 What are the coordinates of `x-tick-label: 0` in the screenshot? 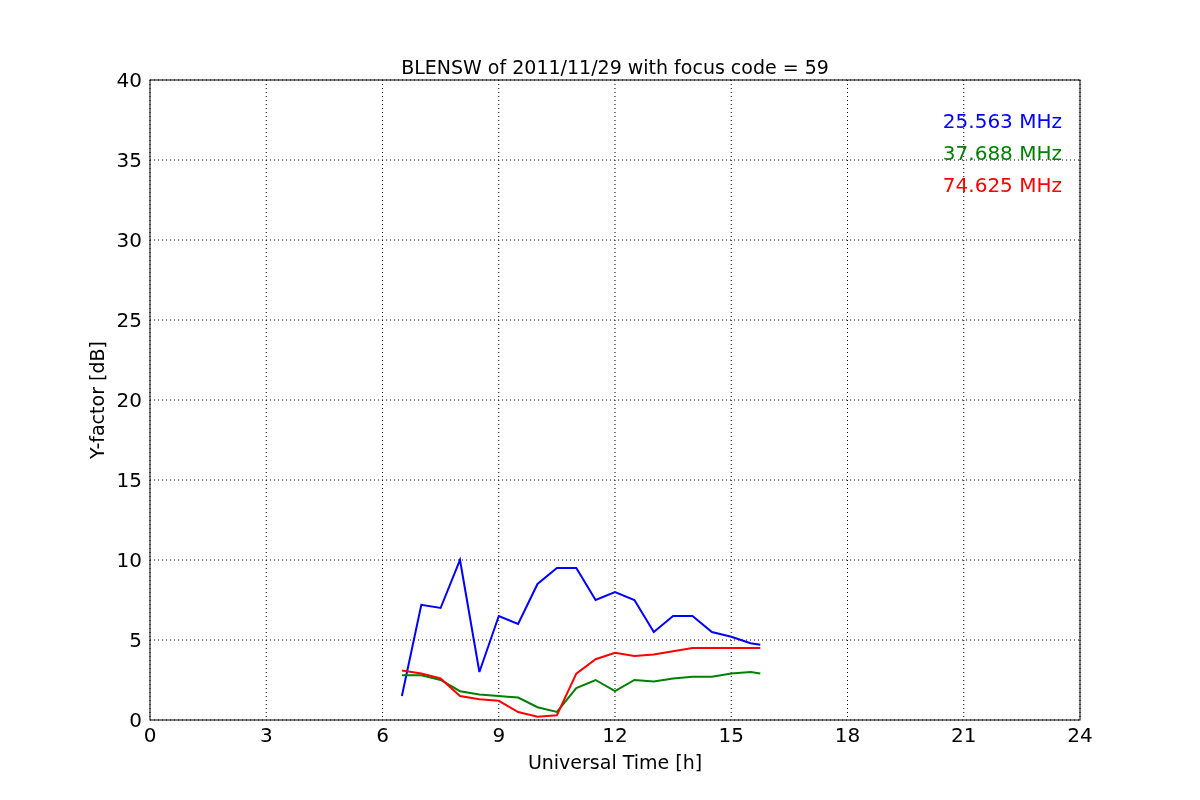 It's located at (150, 735).